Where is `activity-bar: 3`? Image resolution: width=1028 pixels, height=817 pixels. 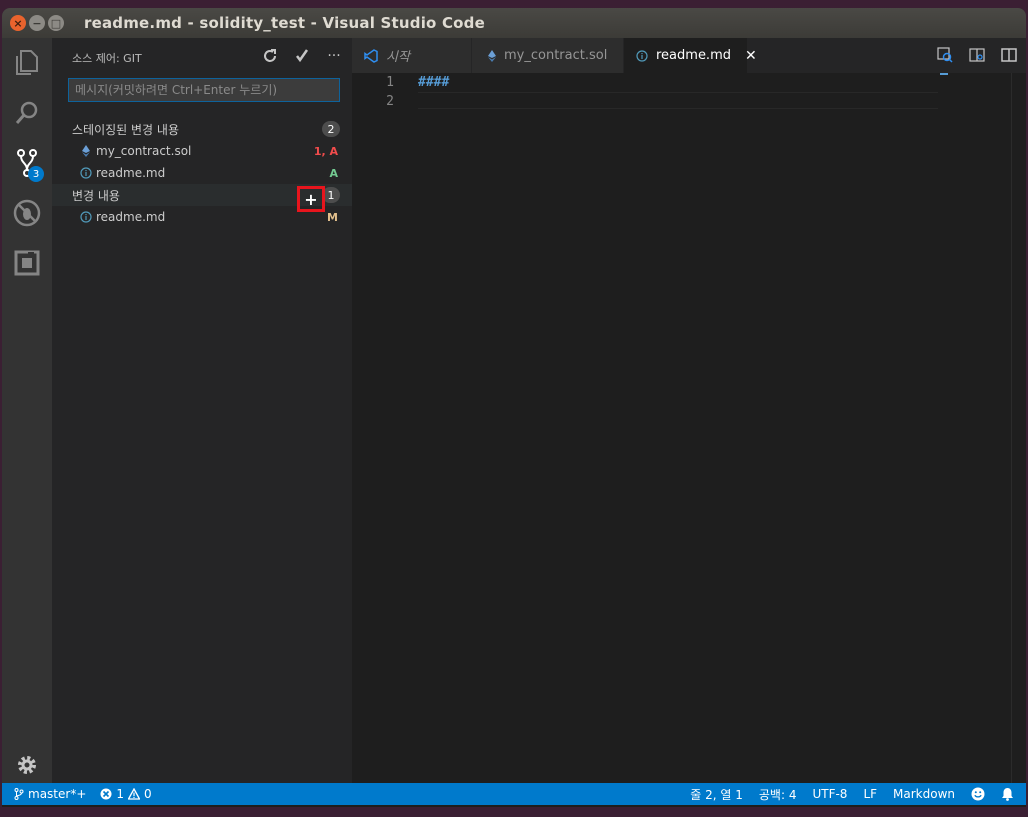
activity-bar: 3 is located at coordinates (27, 410).